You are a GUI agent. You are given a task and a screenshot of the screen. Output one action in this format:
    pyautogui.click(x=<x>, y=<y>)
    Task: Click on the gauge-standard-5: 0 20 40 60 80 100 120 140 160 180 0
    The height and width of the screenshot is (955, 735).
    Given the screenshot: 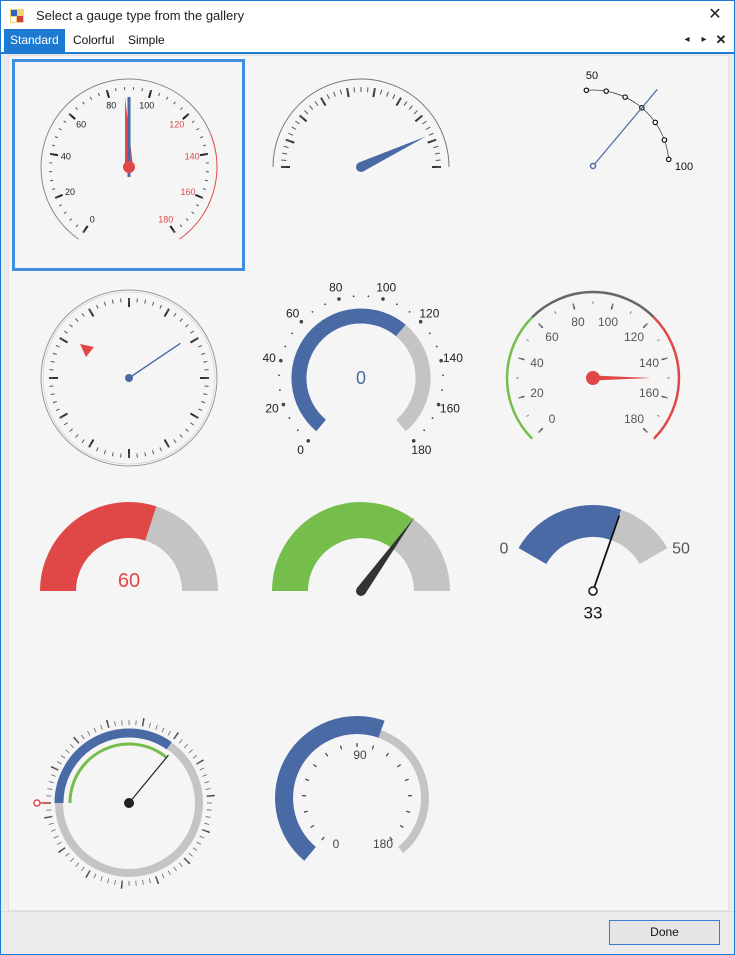 What is the action you would take?
    pyautogui.click(x=362, y=368)
    